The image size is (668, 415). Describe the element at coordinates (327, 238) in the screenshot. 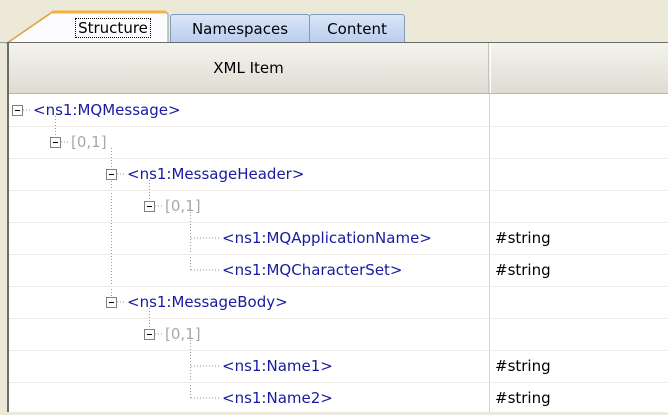

I see `tree-node-label: <ns1:MQApplicationName>` at that location.